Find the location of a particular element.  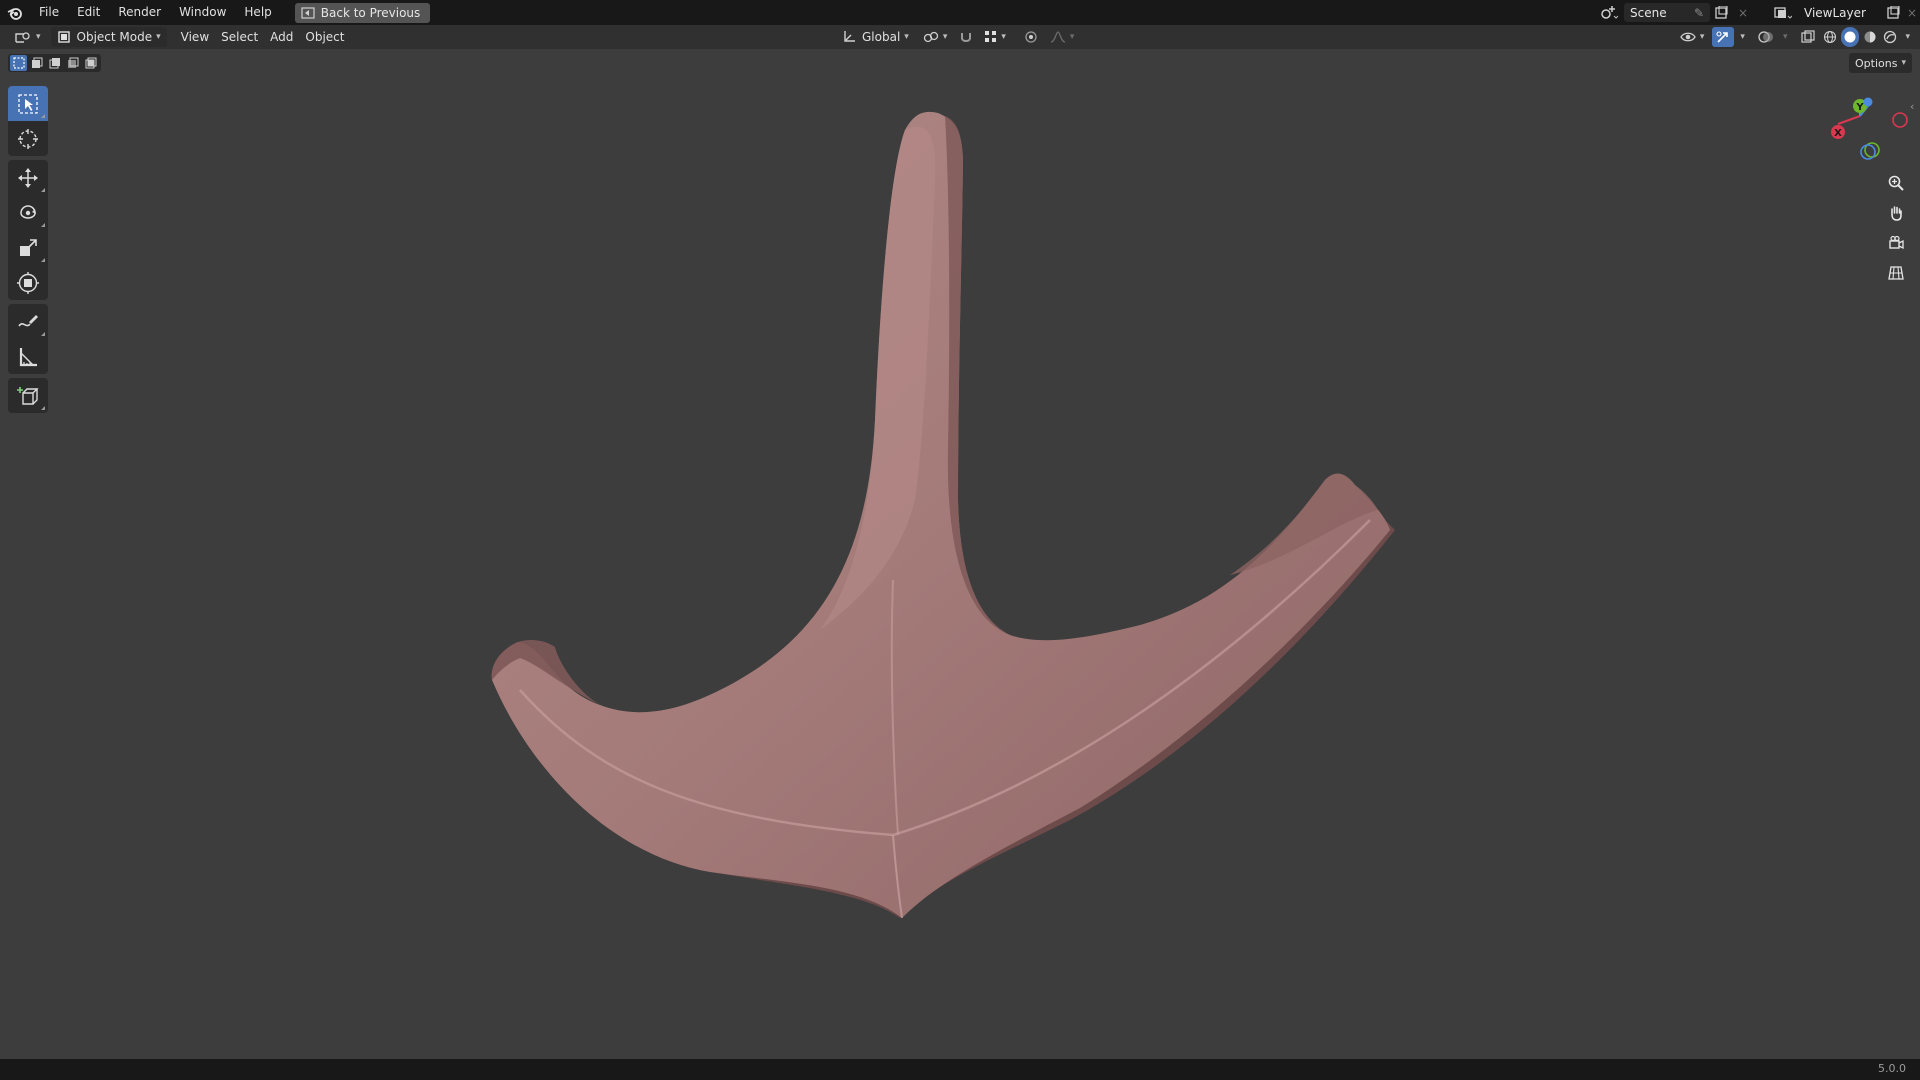

rotate-tool is located at coordinates (28, 212).